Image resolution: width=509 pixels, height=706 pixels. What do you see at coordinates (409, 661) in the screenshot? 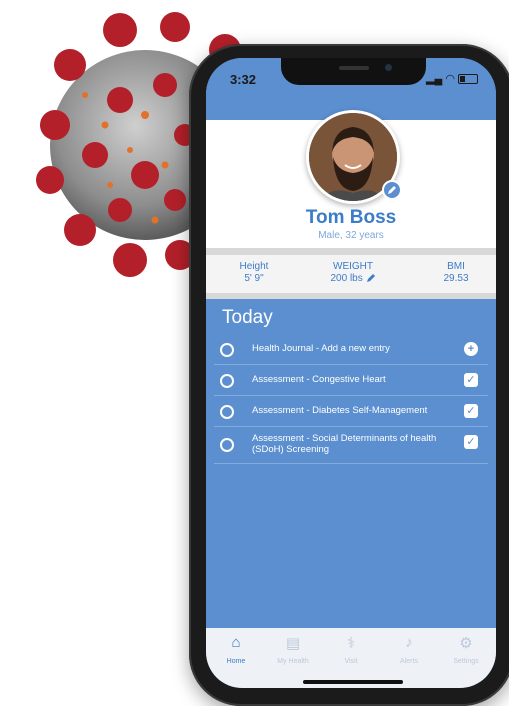
I see `tab-label: Alerts` at bounding box center [409, 661].